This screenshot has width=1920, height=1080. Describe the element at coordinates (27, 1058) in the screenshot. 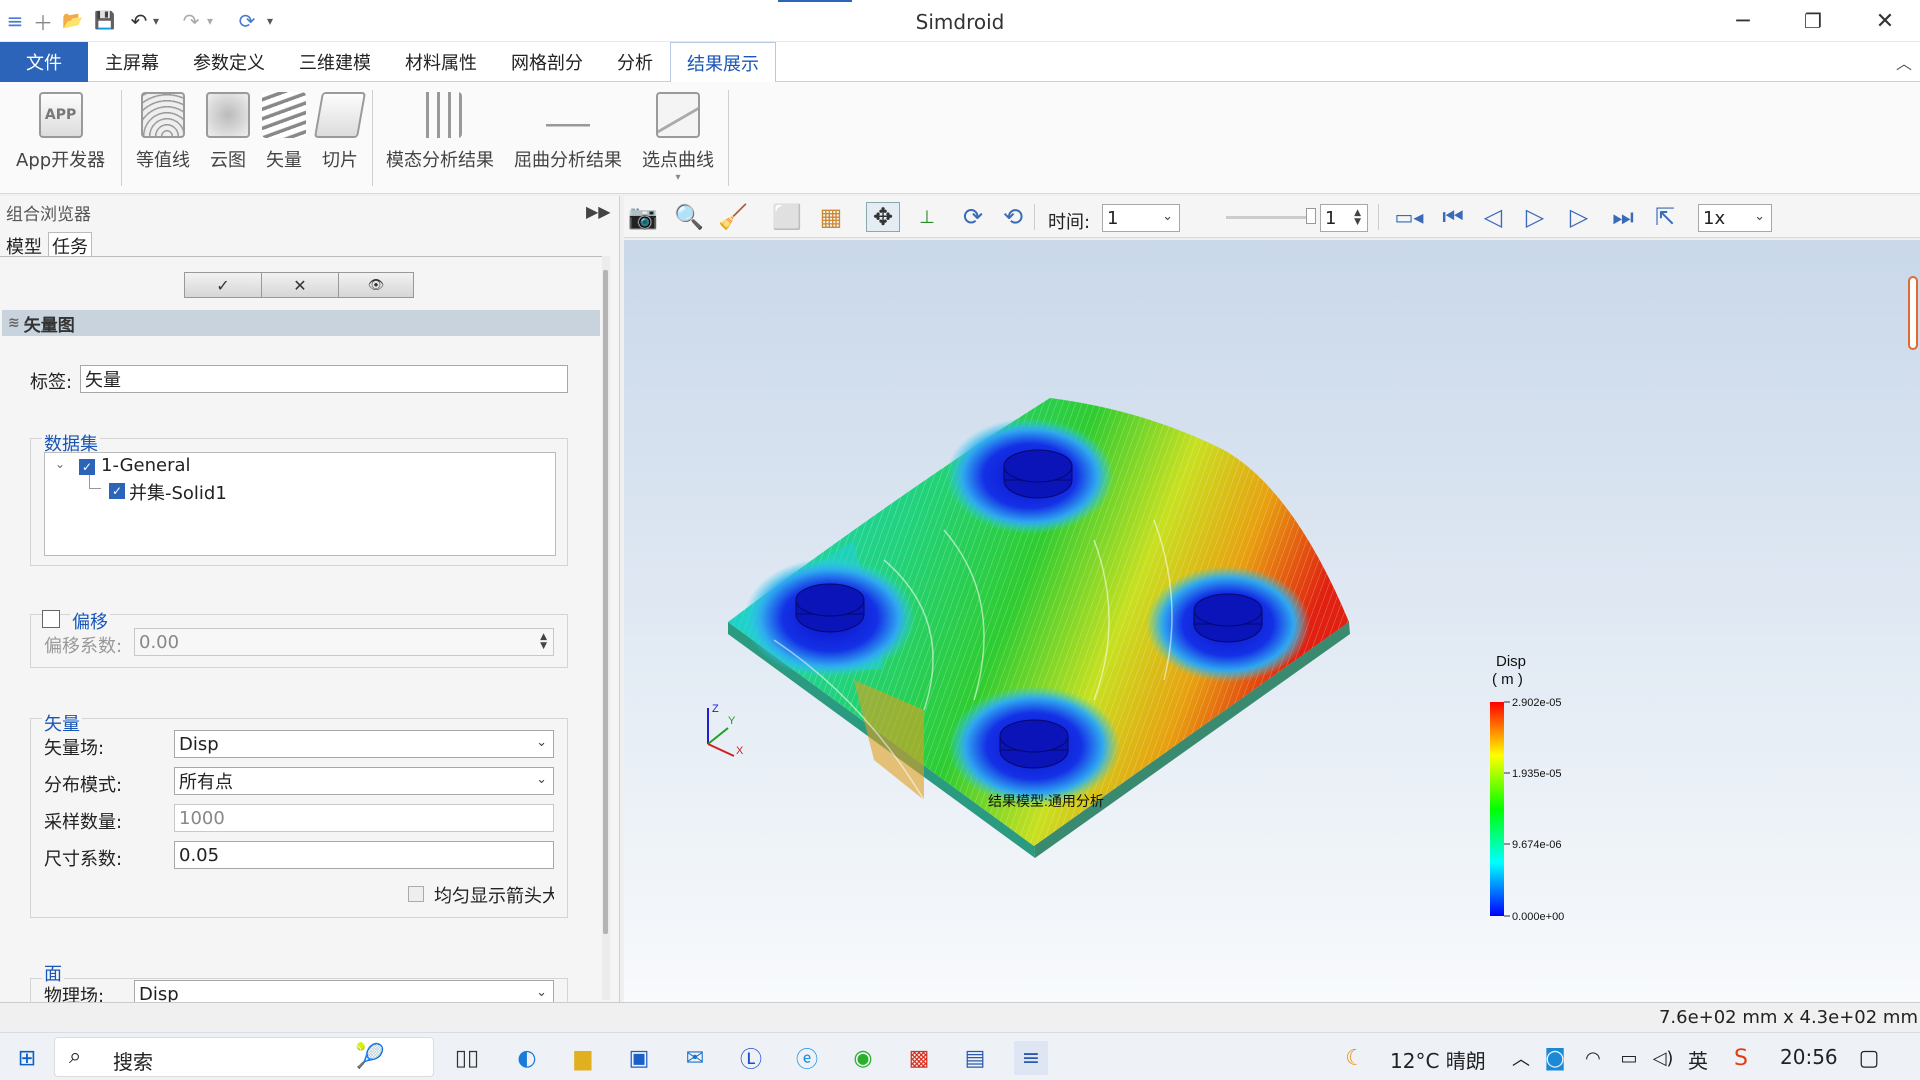

I see `windows-start-icon: ⊞` at that location.